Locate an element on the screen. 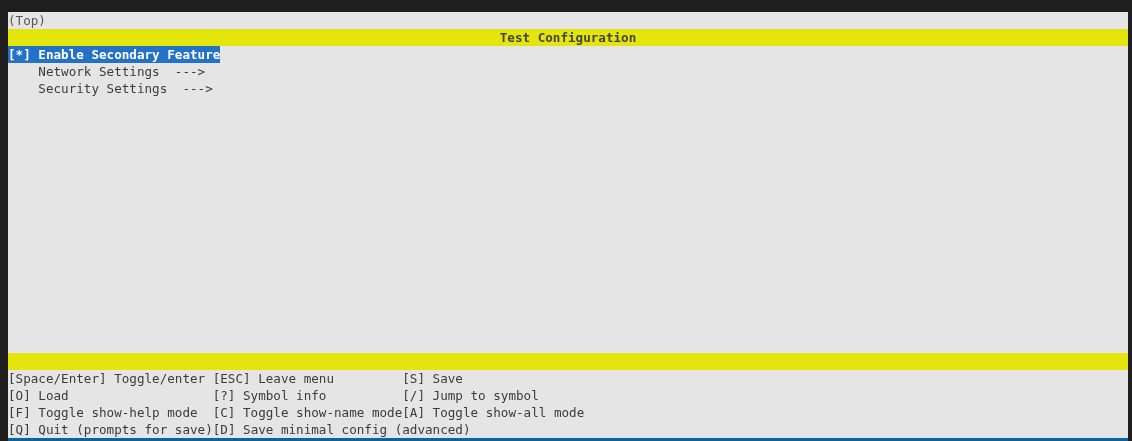 The width and height of the screenshot is (1132, 441). shortcut-hint: [D] Save minimal config (advanced) is located at coordinates (341, 429).